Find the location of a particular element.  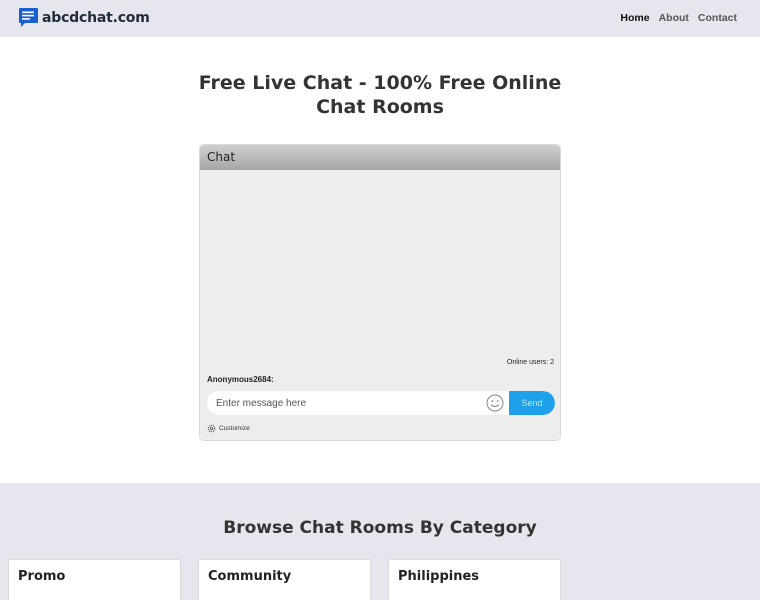

logo-text: abcdchat.com is located at coordinates (96, 17).